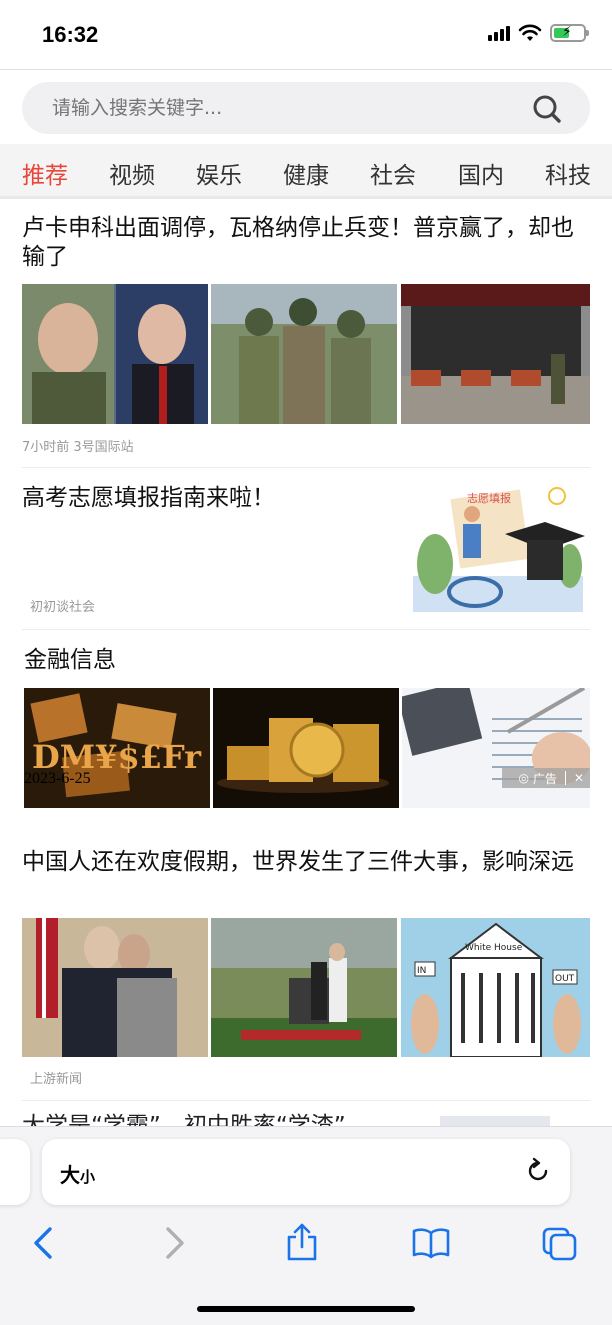 The image size is (612, 1325). I want to click on cellular-signal-icon, so click(499, 33).